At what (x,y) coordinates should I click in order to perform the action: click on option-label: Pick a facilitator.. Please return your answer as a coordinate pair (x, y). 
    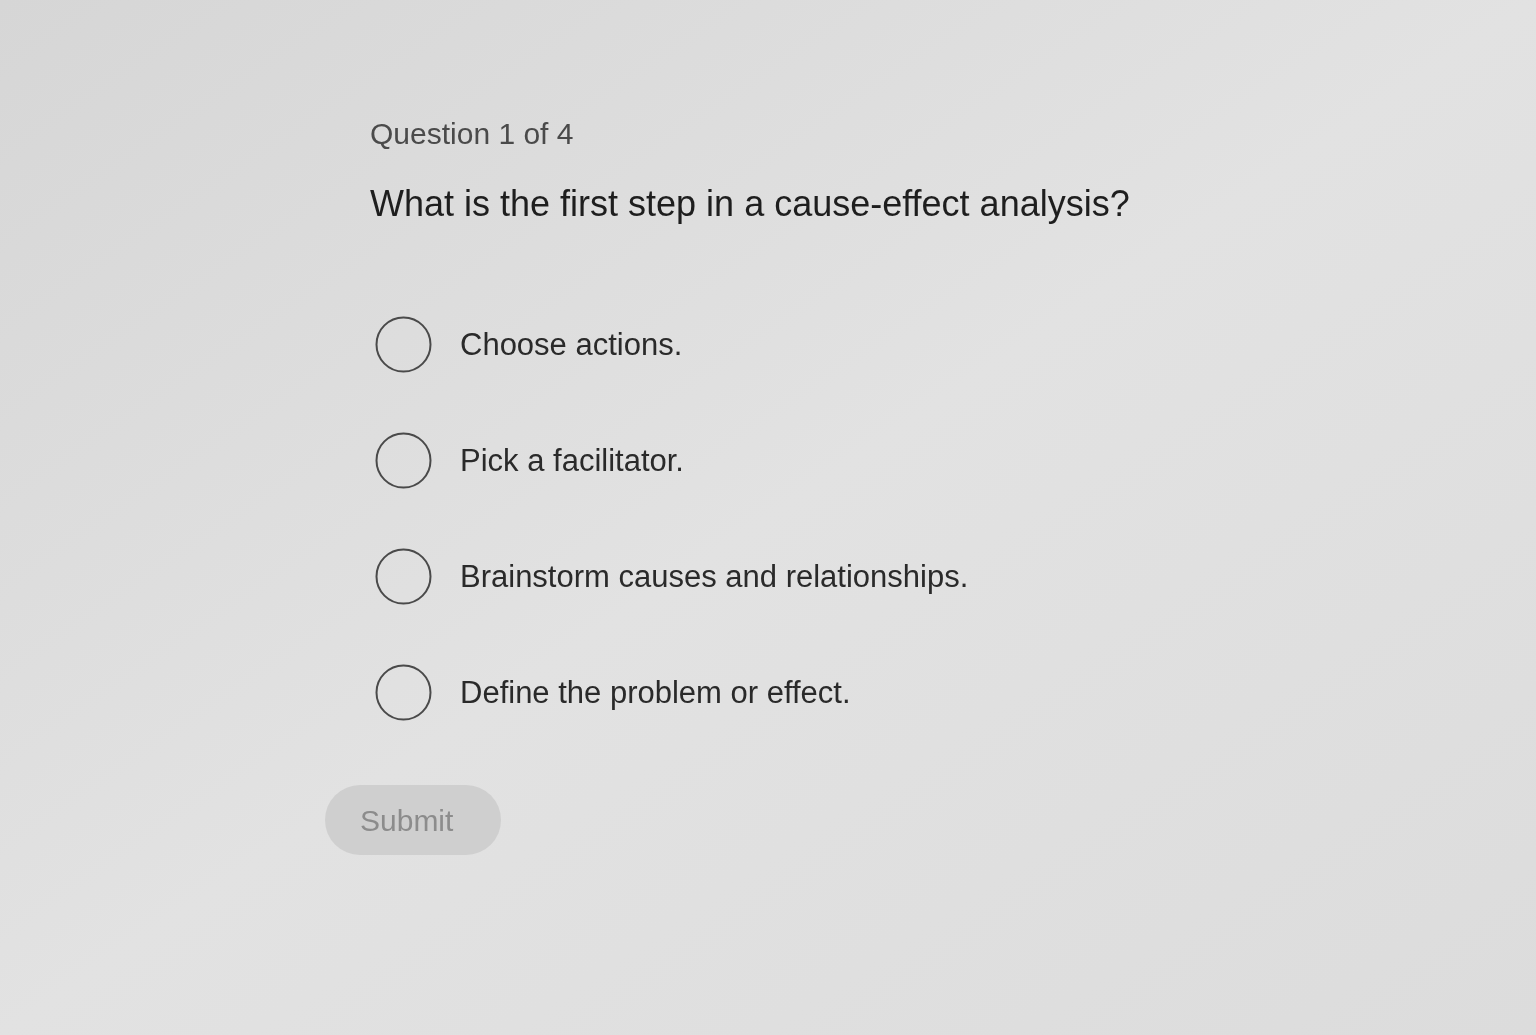
    Looking at the image, I should click on (572, 460).